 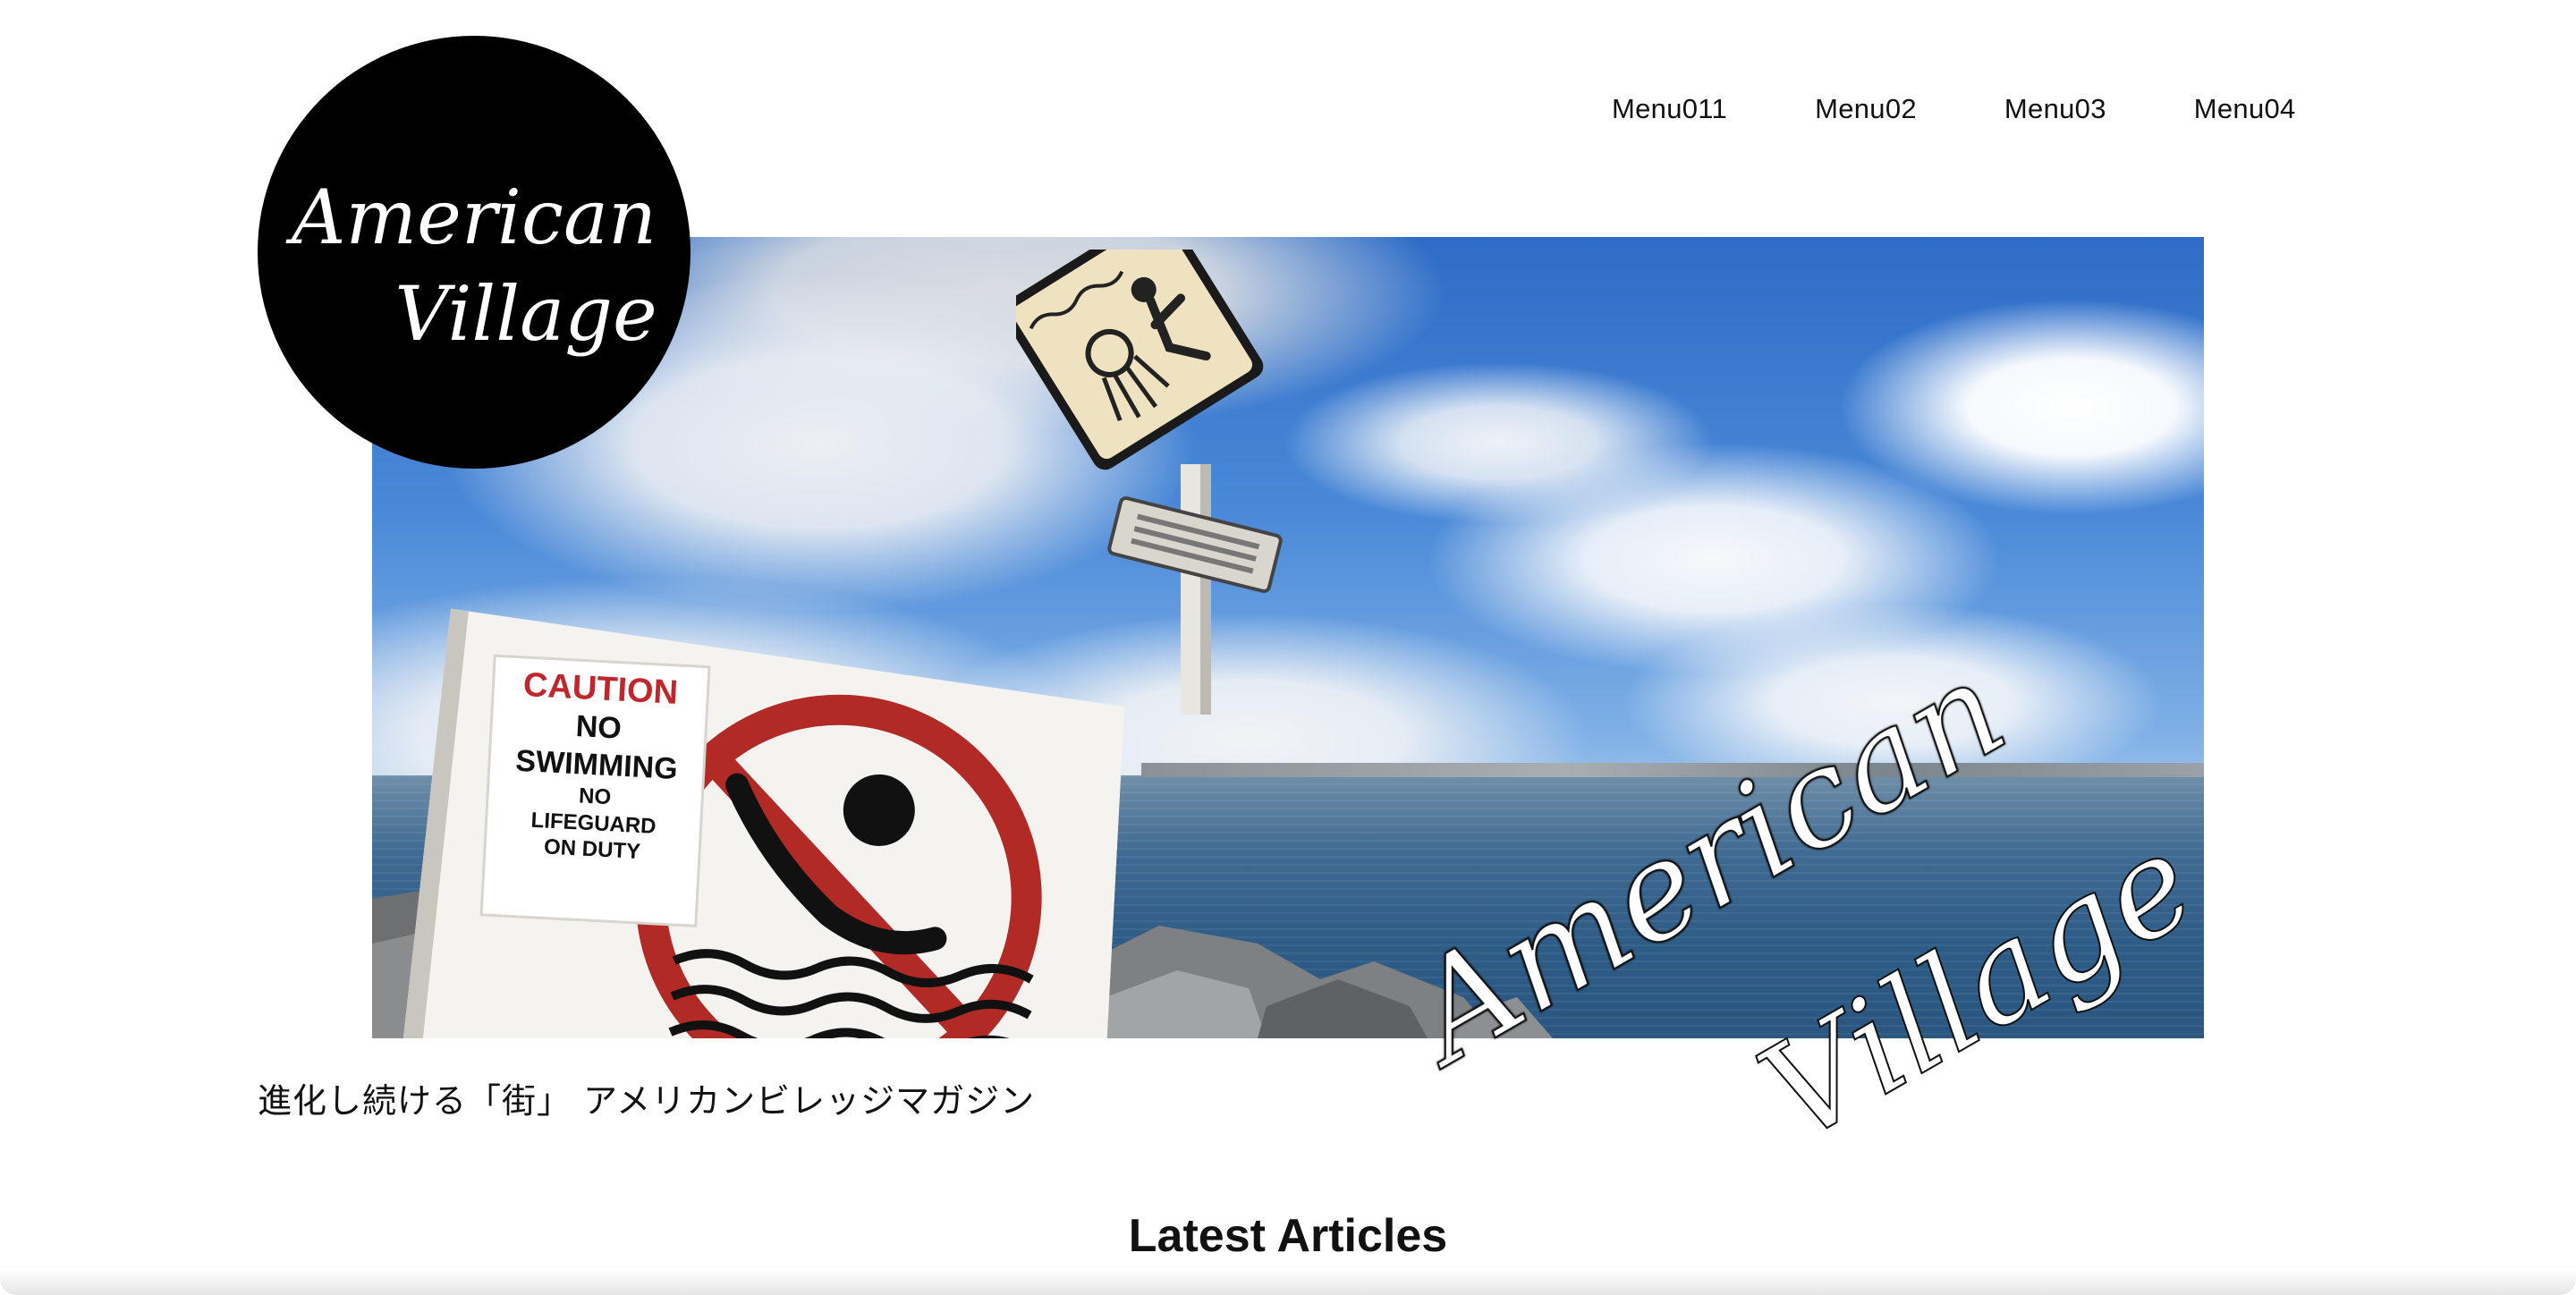 I want to click on site-logo: American Village, so click(x=474, y=252).